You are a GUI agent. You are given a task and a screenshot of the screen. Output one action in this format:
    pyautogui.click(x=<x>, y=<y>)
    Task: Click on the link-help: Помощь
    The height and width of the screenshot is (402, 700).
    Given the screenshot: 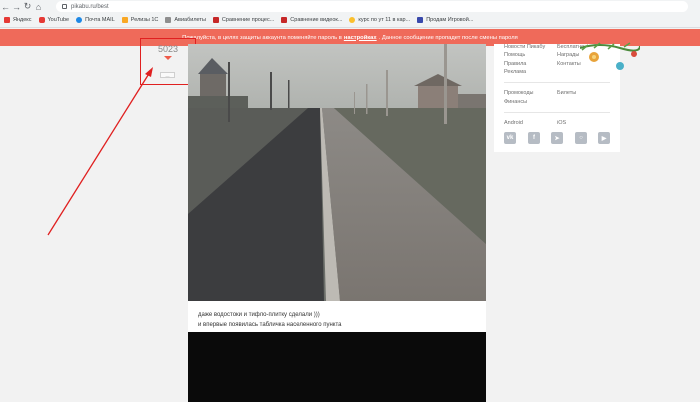 What is the action you would take?
    pyautogui.click(x=514, y=55)
    